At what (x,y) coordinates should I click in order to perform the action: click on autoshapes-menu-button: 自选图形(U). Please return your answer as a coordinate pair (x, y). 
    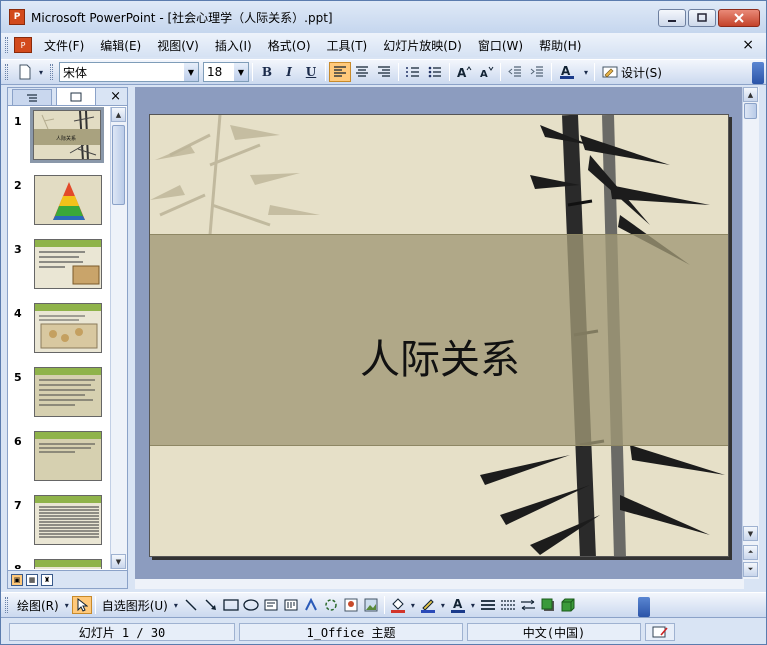
    Looking at the image, I should click on (135, 605).